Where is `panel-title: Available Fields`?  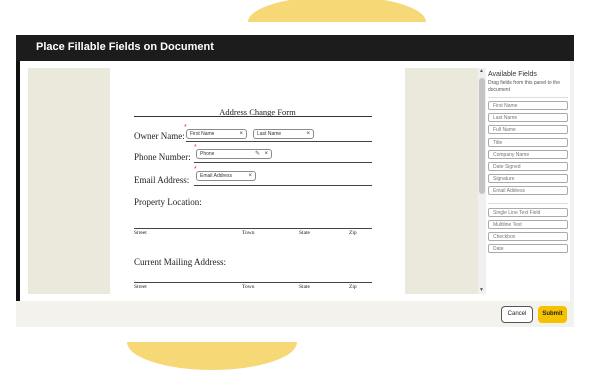 panel-title: Available Fields is located at coordinates (512, 74).